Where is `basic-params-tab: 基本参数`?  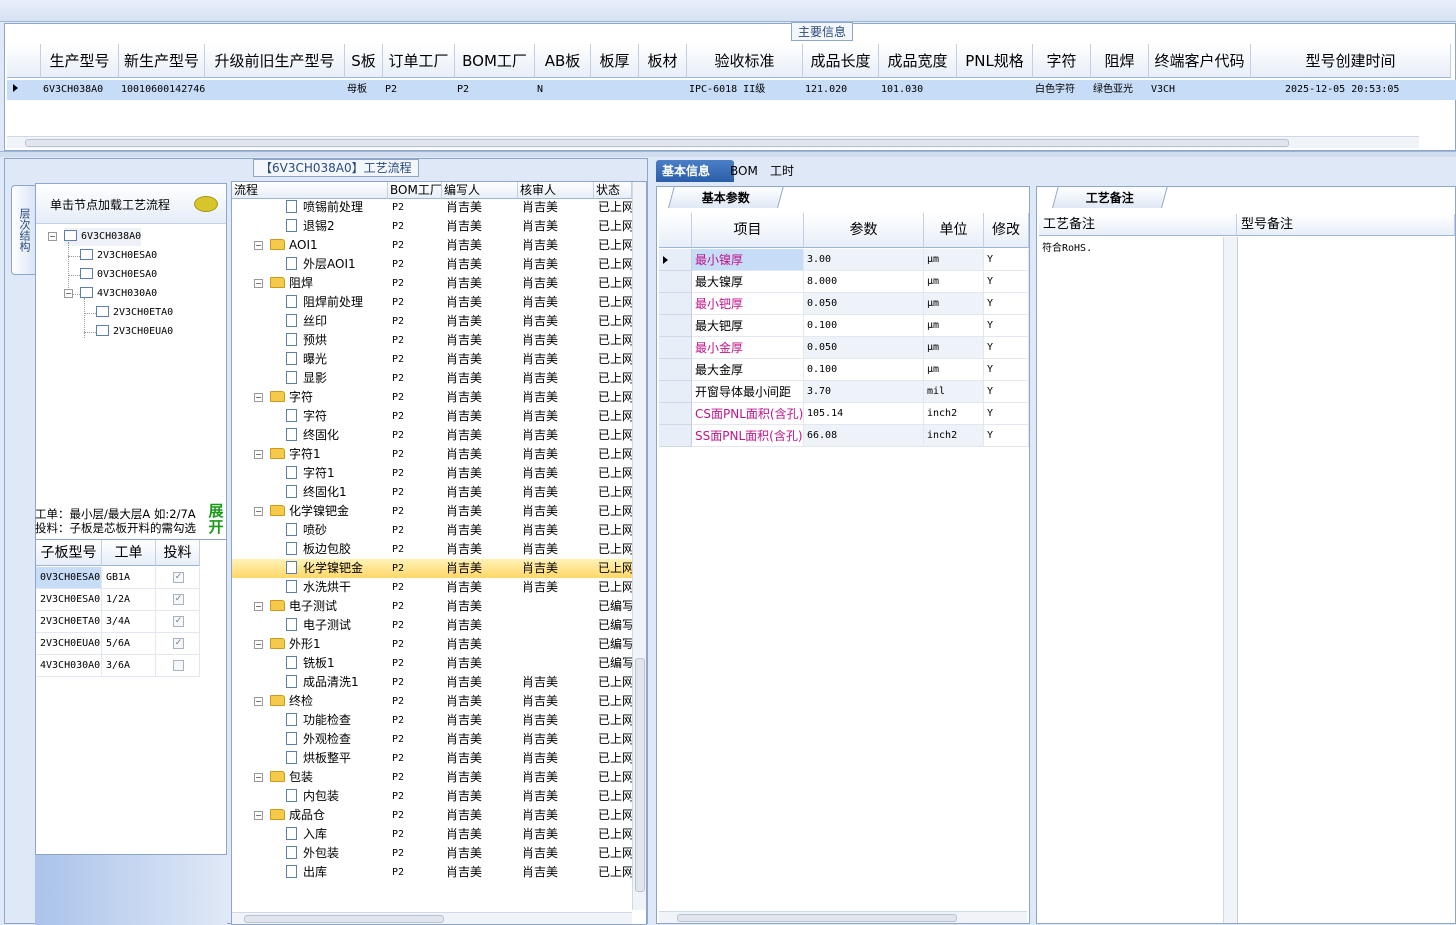
basic-params-tab: 基本参数 is located at coordinates (726, 197).